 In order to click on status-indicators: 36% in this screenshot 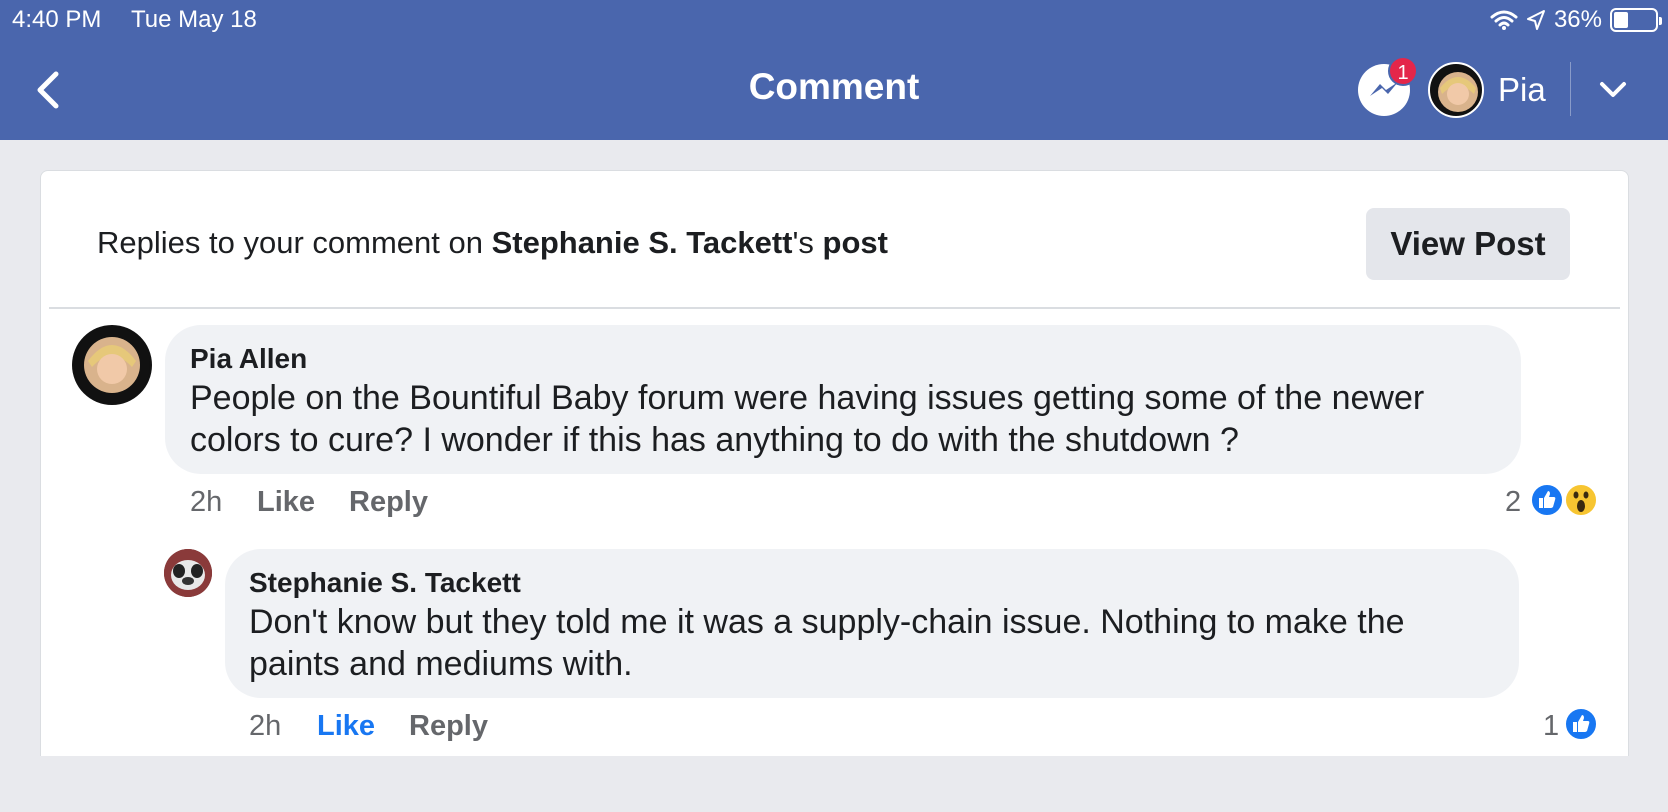, I will do `click(1576, 20)`.